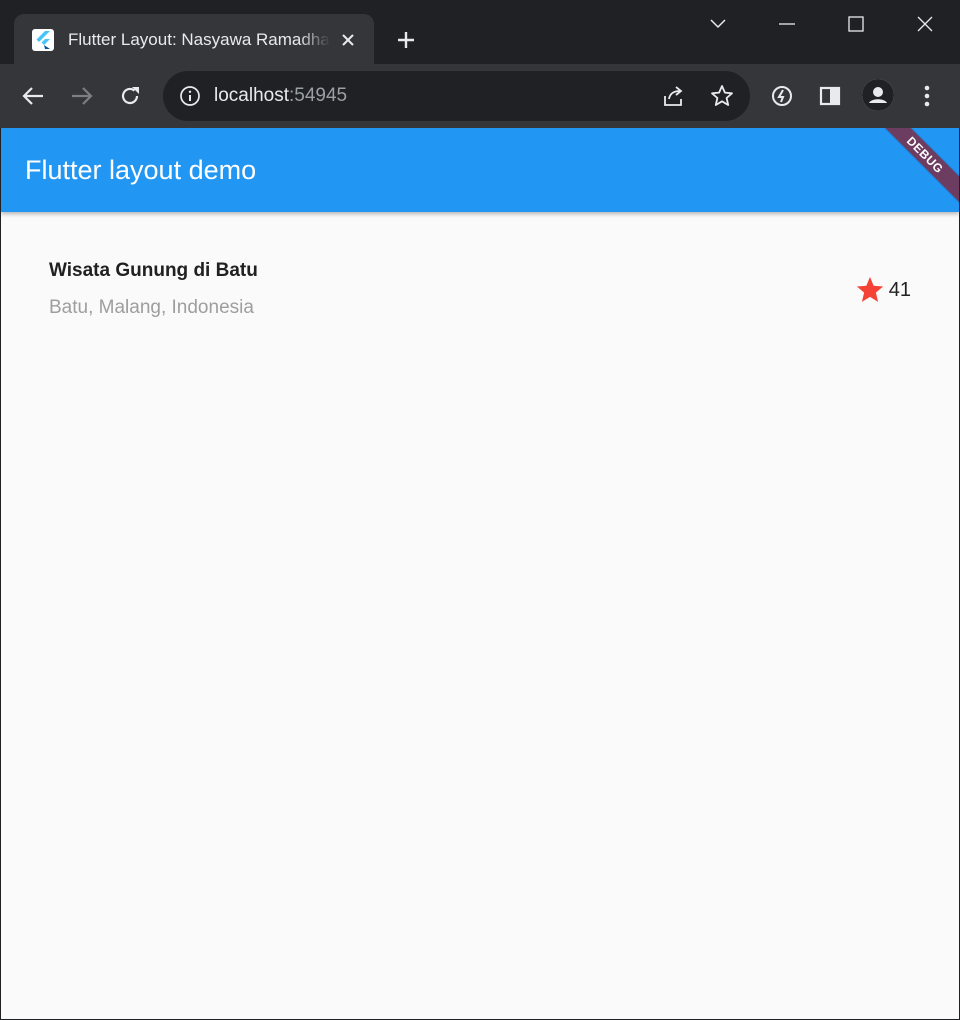 This screenshot has height=1020, width=960. What do you see at coordinates (190, 96) in the screenshot?
I see `site-info-icon` at bounding box center [190, 96].